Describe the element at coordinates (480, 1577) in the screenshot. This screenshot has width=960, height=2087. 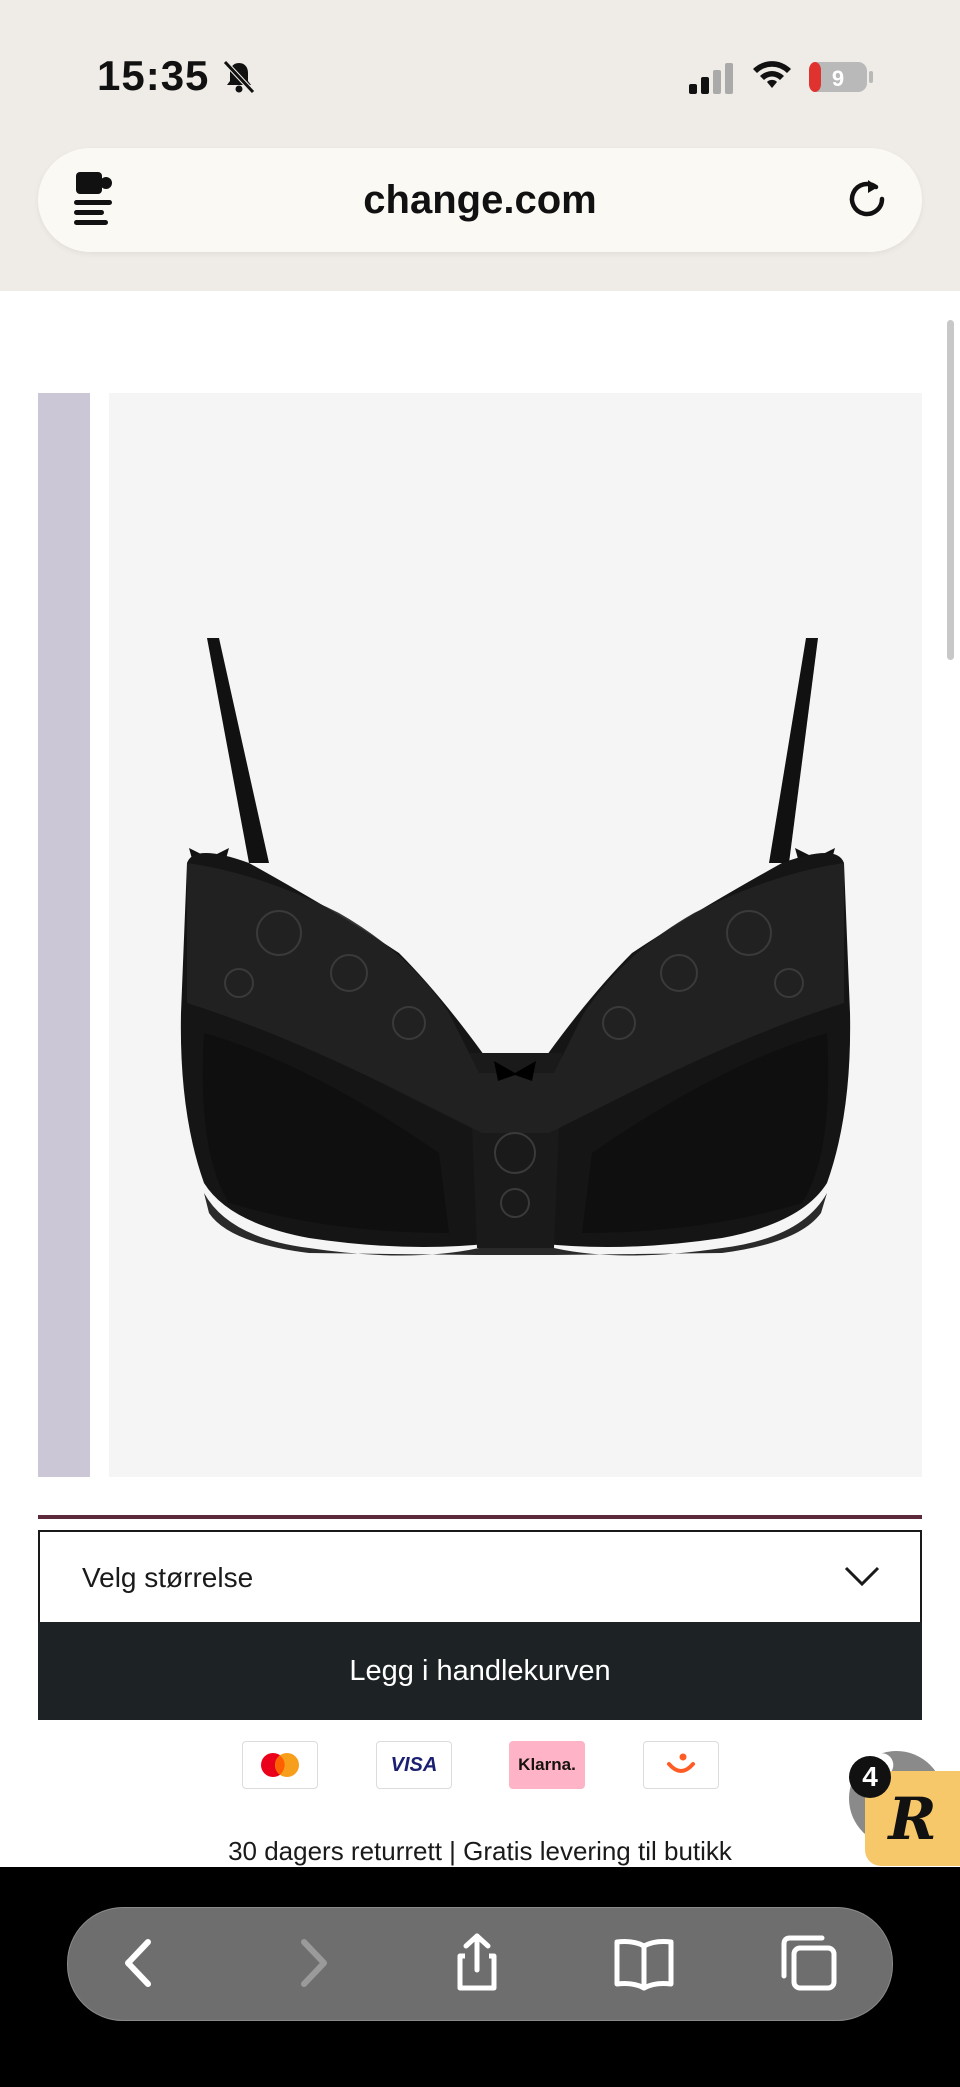
I see `size-select: Velg størrelse` at that location.